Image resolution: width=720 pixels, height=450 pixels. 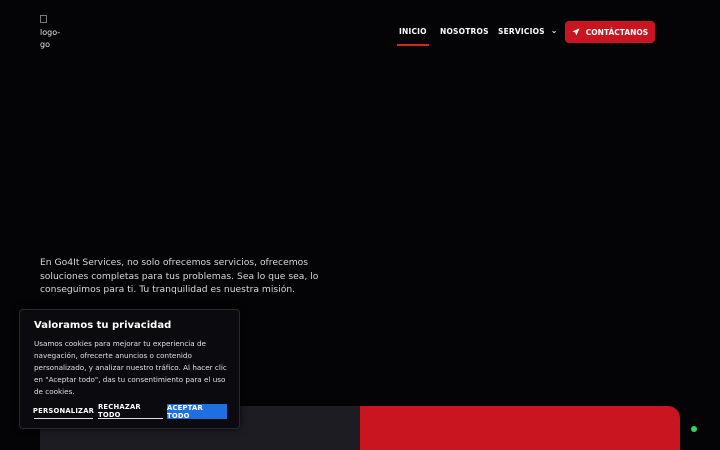 What do you see at coordinates (63, 411) in the screenshot?
I see `customize-button: PERSONALIZAR` at bounding box center [63, 411].